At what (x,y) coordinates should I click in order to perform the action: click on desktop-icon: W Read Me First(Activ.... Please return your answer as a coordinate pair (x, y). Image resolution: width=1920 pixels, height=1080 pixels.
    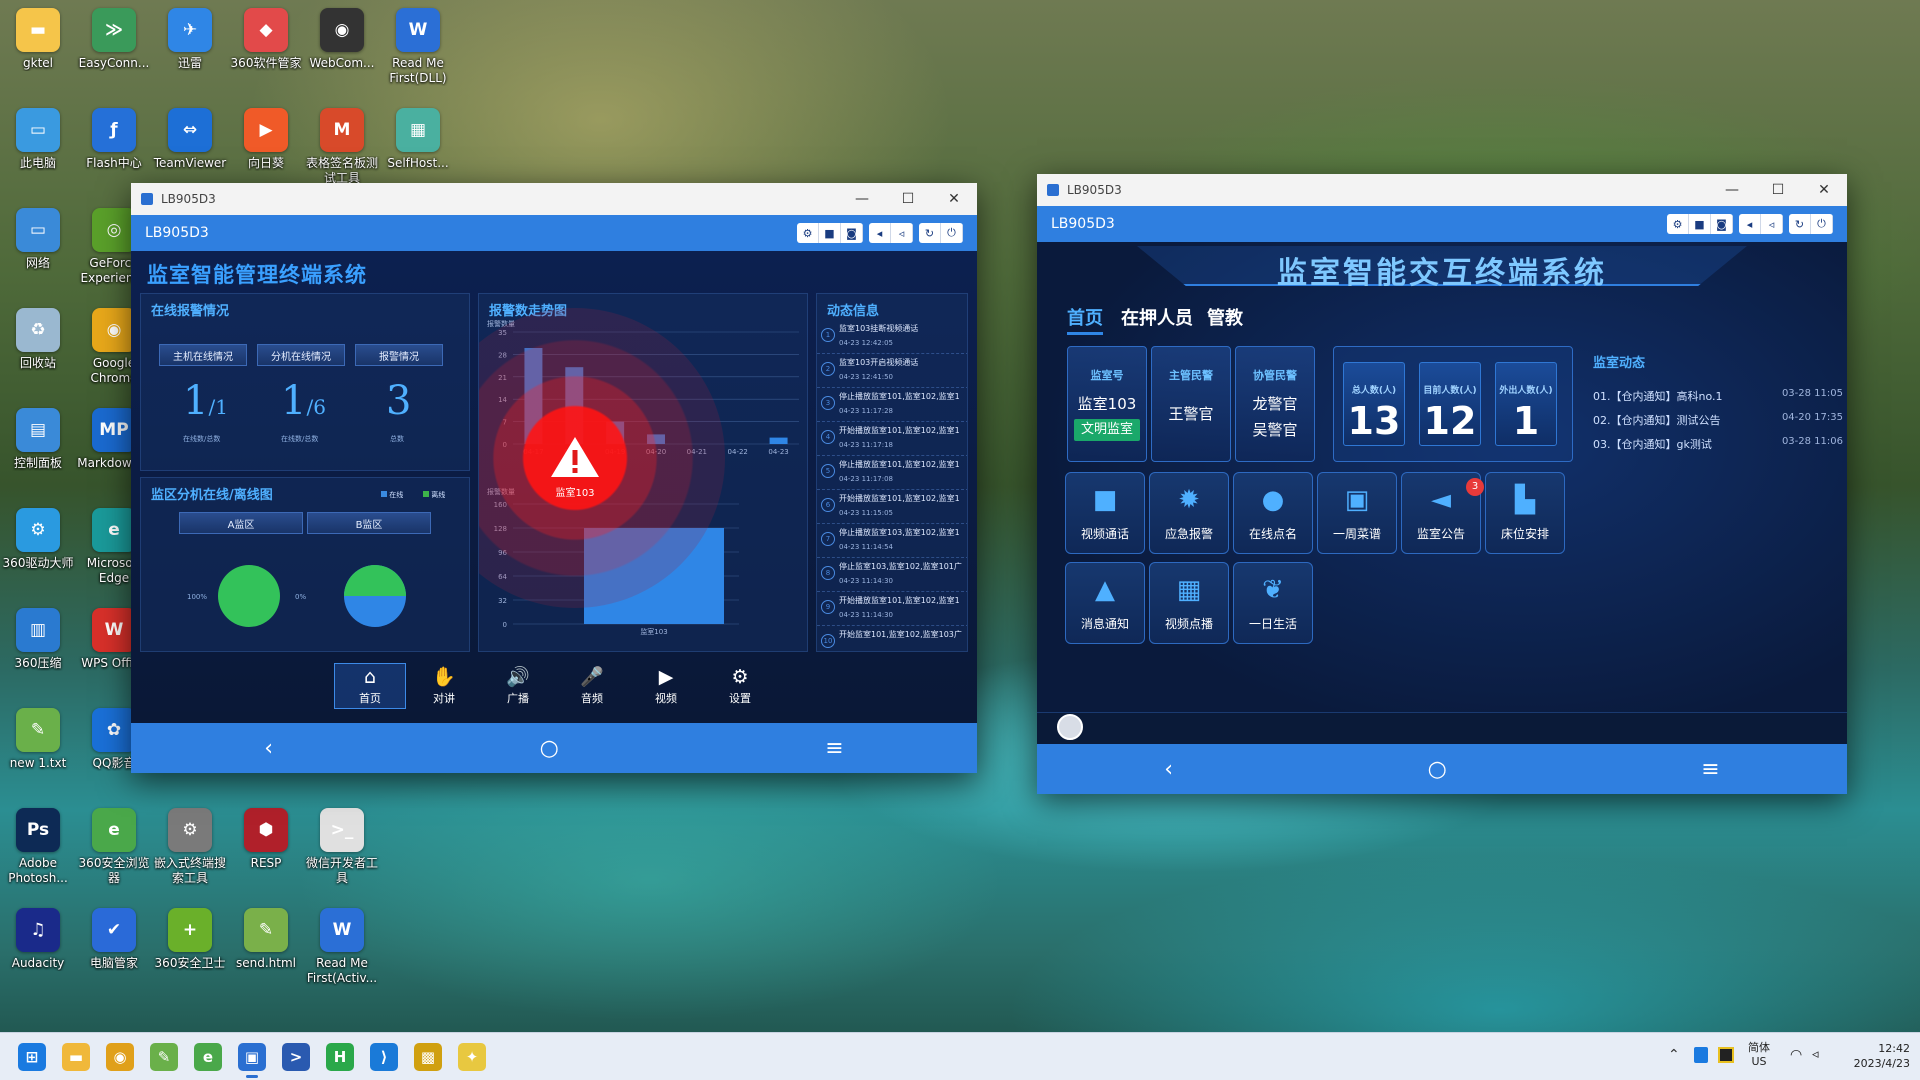
    Looking at the image, I should click on (342, 947).